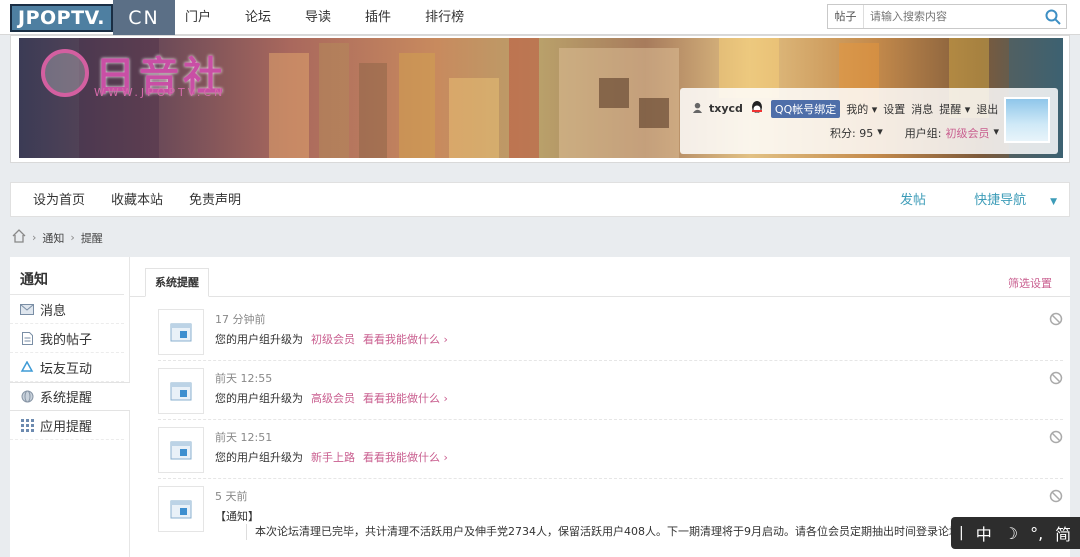 The height and width of the screenshot is (557, 1080). I want to click on sidebar: 通知 消息 我的帖子 坛友互动 系统提醒 应用提醒, so click(70, 407).